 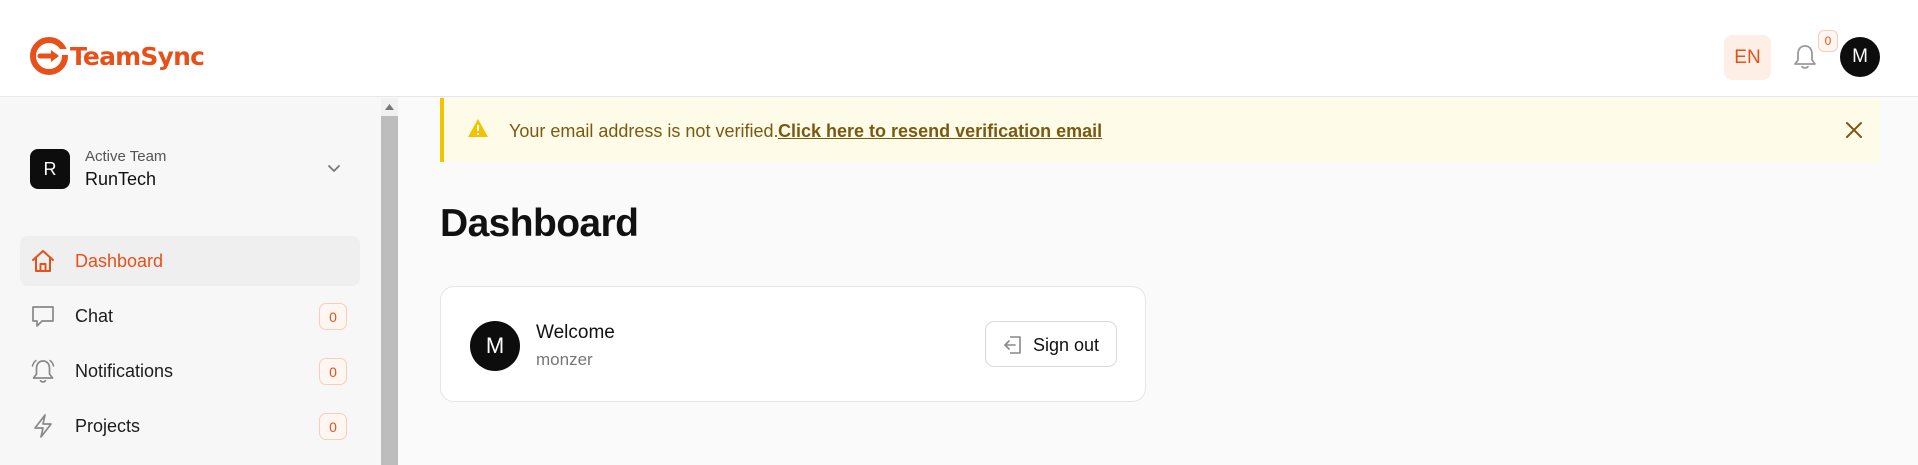 What do you see at coordinates (190, 316) in the screenshot?
I see `sidebar-item-chat: Chat 0` at bounding box center [190, 316].